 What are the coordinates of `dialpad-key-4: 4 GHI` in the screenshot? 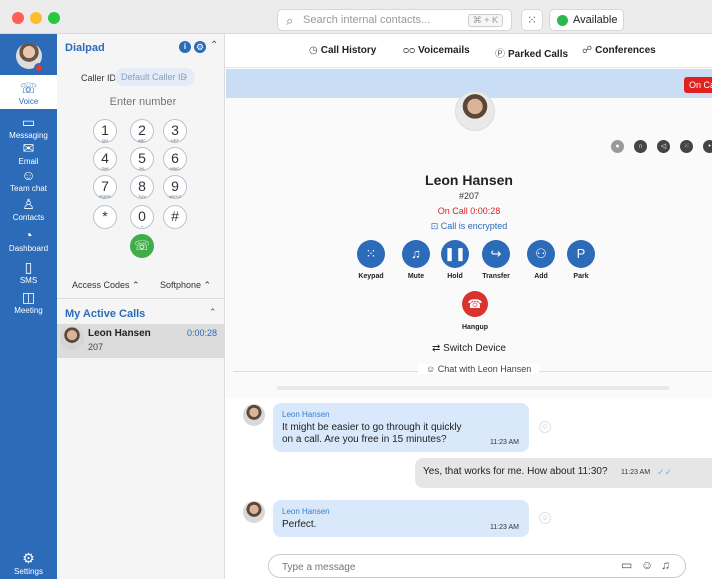 It's located at (105, 159).